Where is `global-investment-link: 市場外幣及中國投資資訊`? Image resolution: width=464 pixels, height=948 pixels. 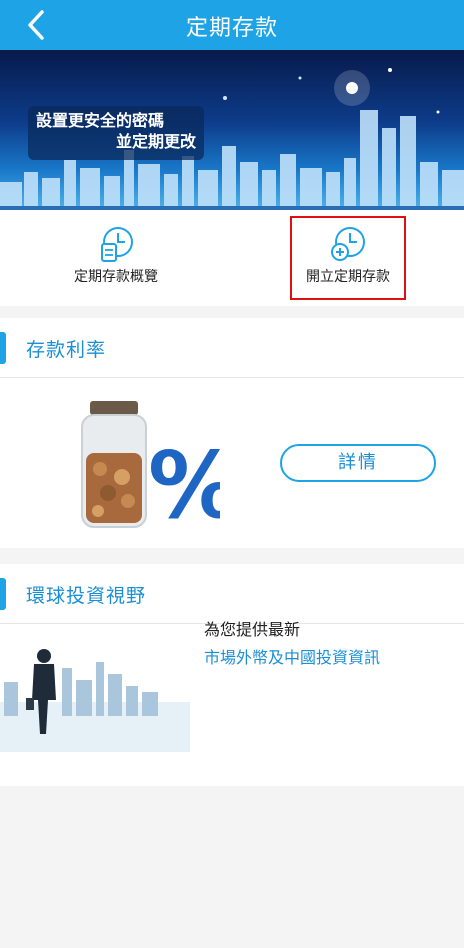 global-investment-link: 市場外幣及中國投資資訊 is located at coordinates (292, 656).